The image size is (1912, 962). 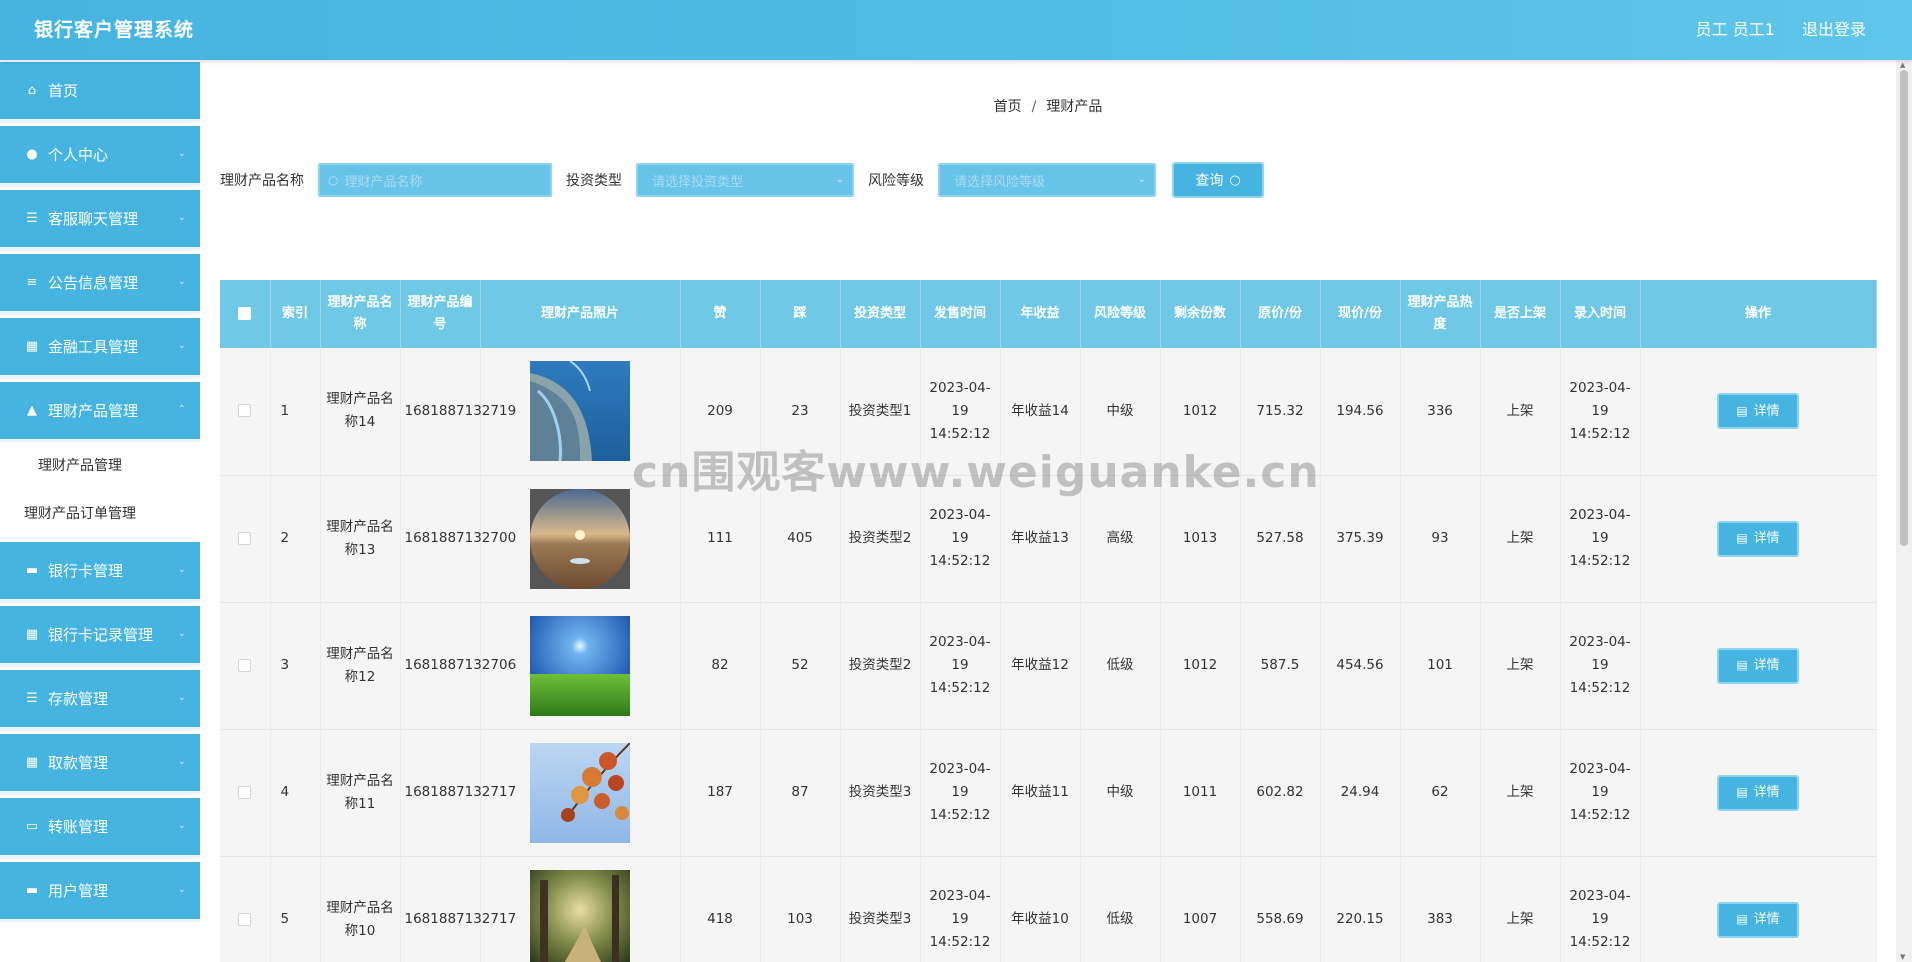 What do you see at coordinates (360, 793) in the screenshot?
I see `cell-name: 理财产品名称11` at bounding box center [360, 793].